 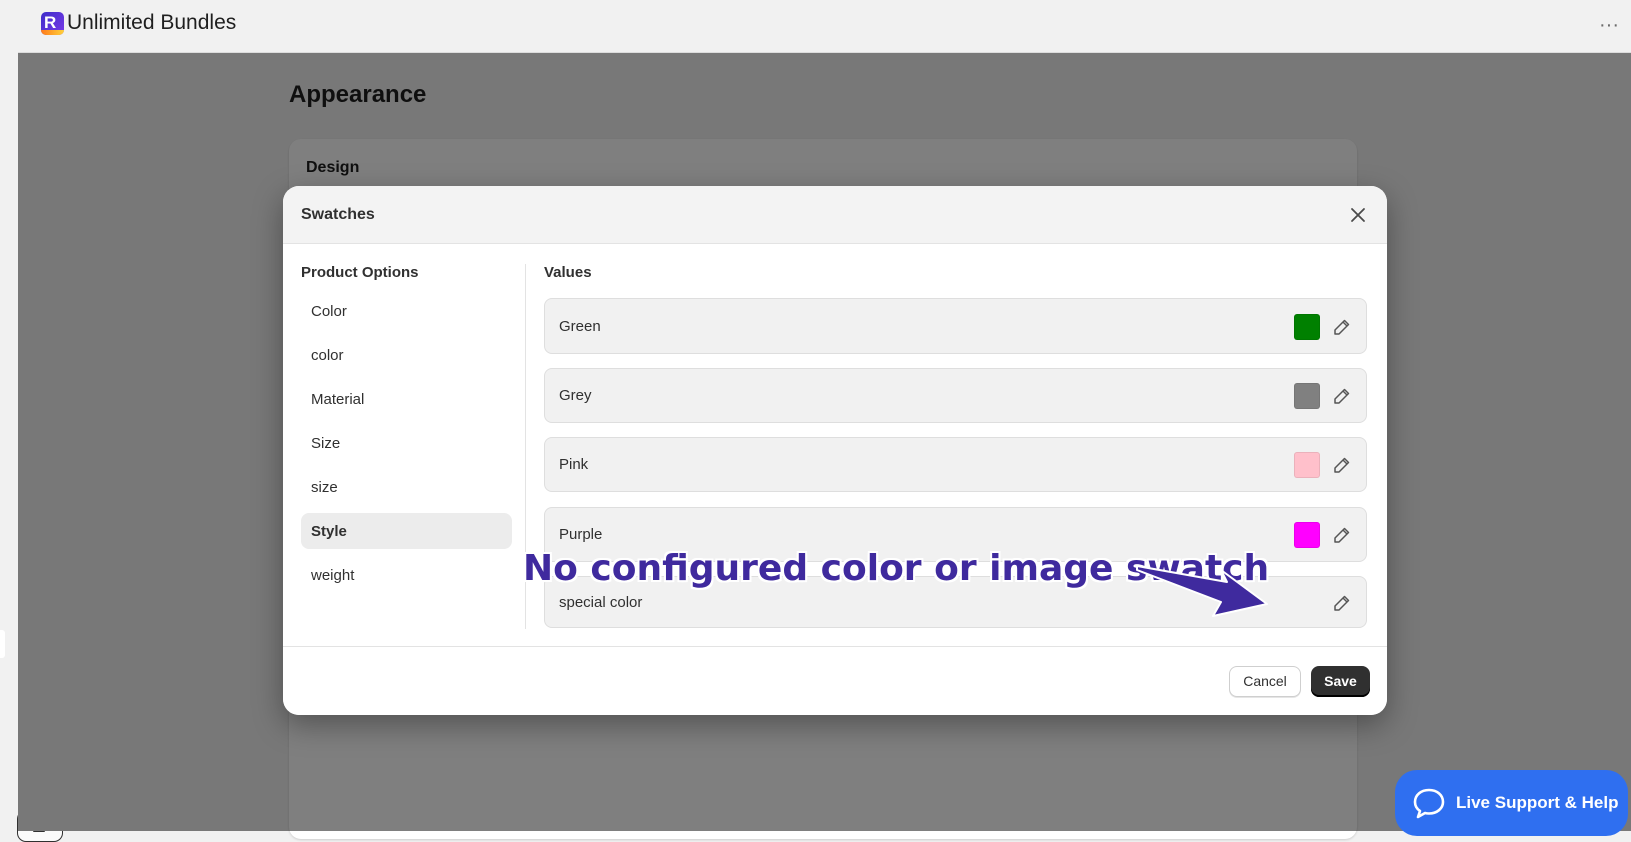 I want to click on modal-footer: Cancel Save, so click(x=835, y=680).